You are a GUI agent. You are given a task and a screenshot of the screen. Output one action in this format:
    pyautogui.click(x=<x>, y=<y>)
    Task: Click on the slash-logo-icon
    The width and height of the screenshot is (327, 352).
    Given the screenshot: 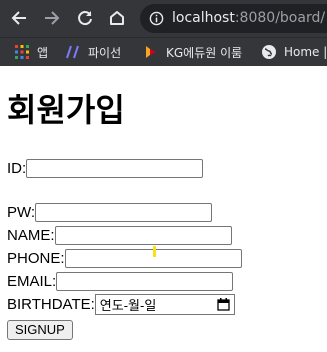 What is the action you would take?
    pyautogui.click(x=72, y=52)
    